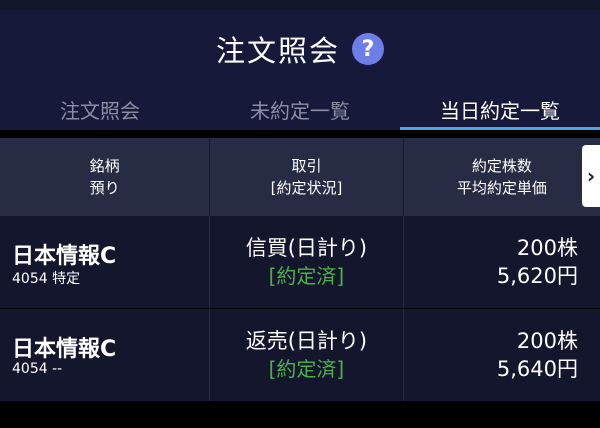 The image size is (600, 428). I want to click on bottom-area, so click(300, 415).